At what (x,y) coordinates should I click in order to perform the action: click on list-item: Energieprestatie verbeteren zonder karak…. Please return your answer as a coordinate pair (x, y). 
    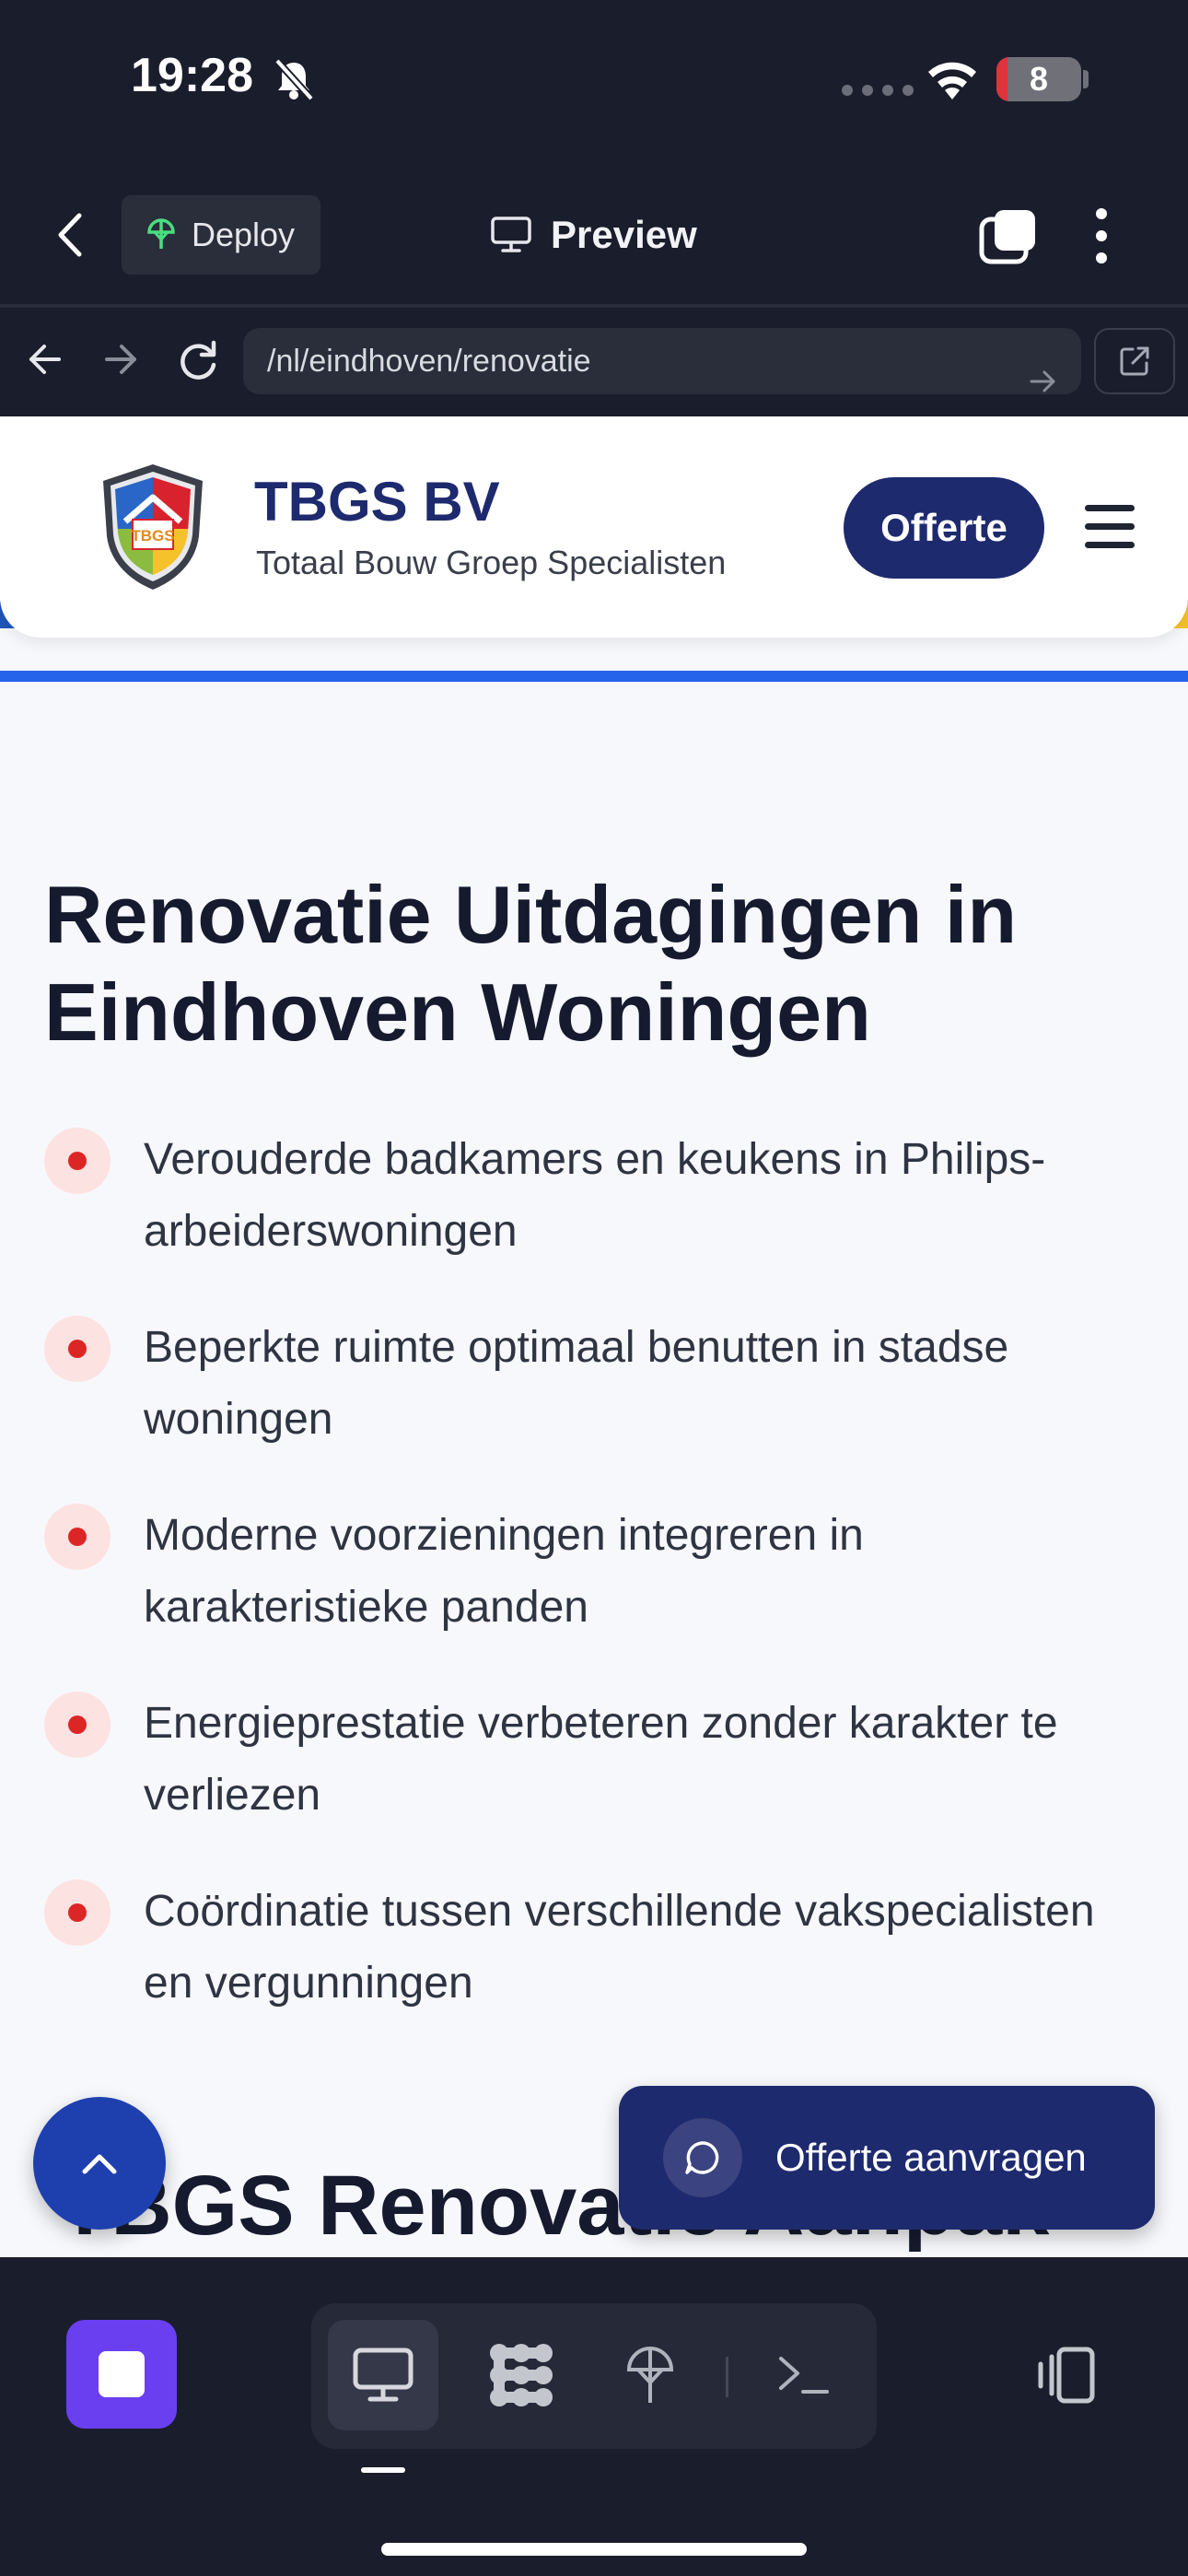
    Looking at the image, I should click on (596, 1760).